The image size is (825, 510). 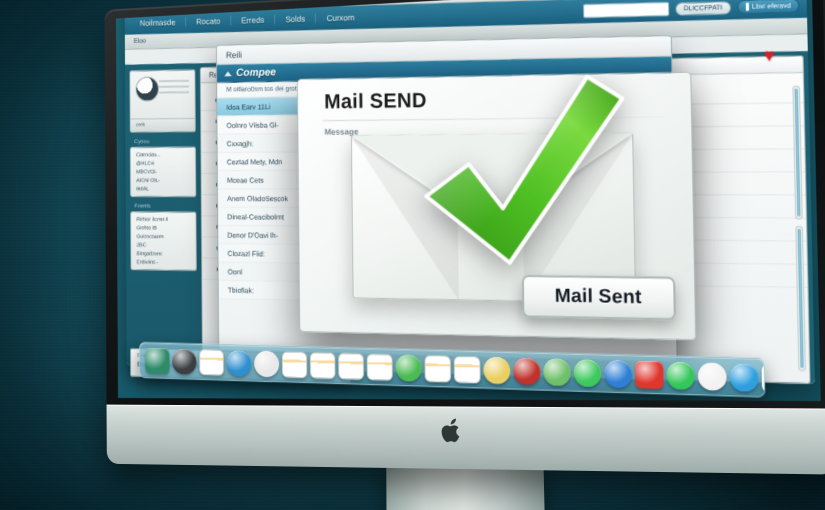 What do you see at coordinates (163, 262) in the screenshot?
I see `sidebar-item: Erdivlins -` at bounding box center [163, 262].